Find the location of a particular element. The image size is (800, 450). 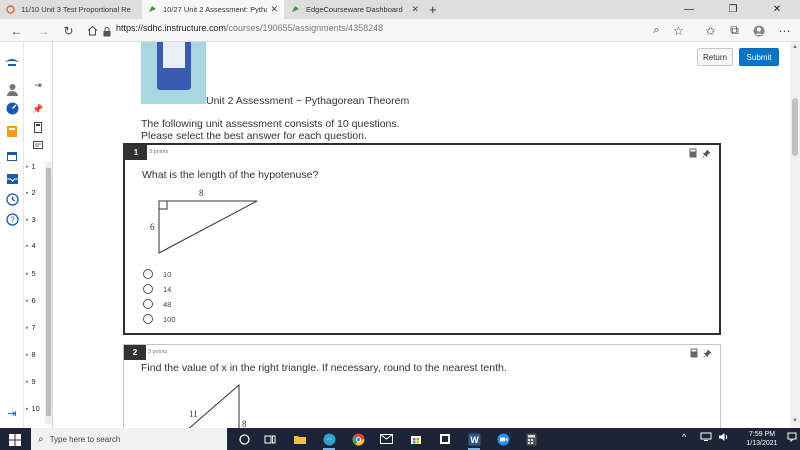

scroll-up-icon: ▲ is located at coordinates (795, 47).